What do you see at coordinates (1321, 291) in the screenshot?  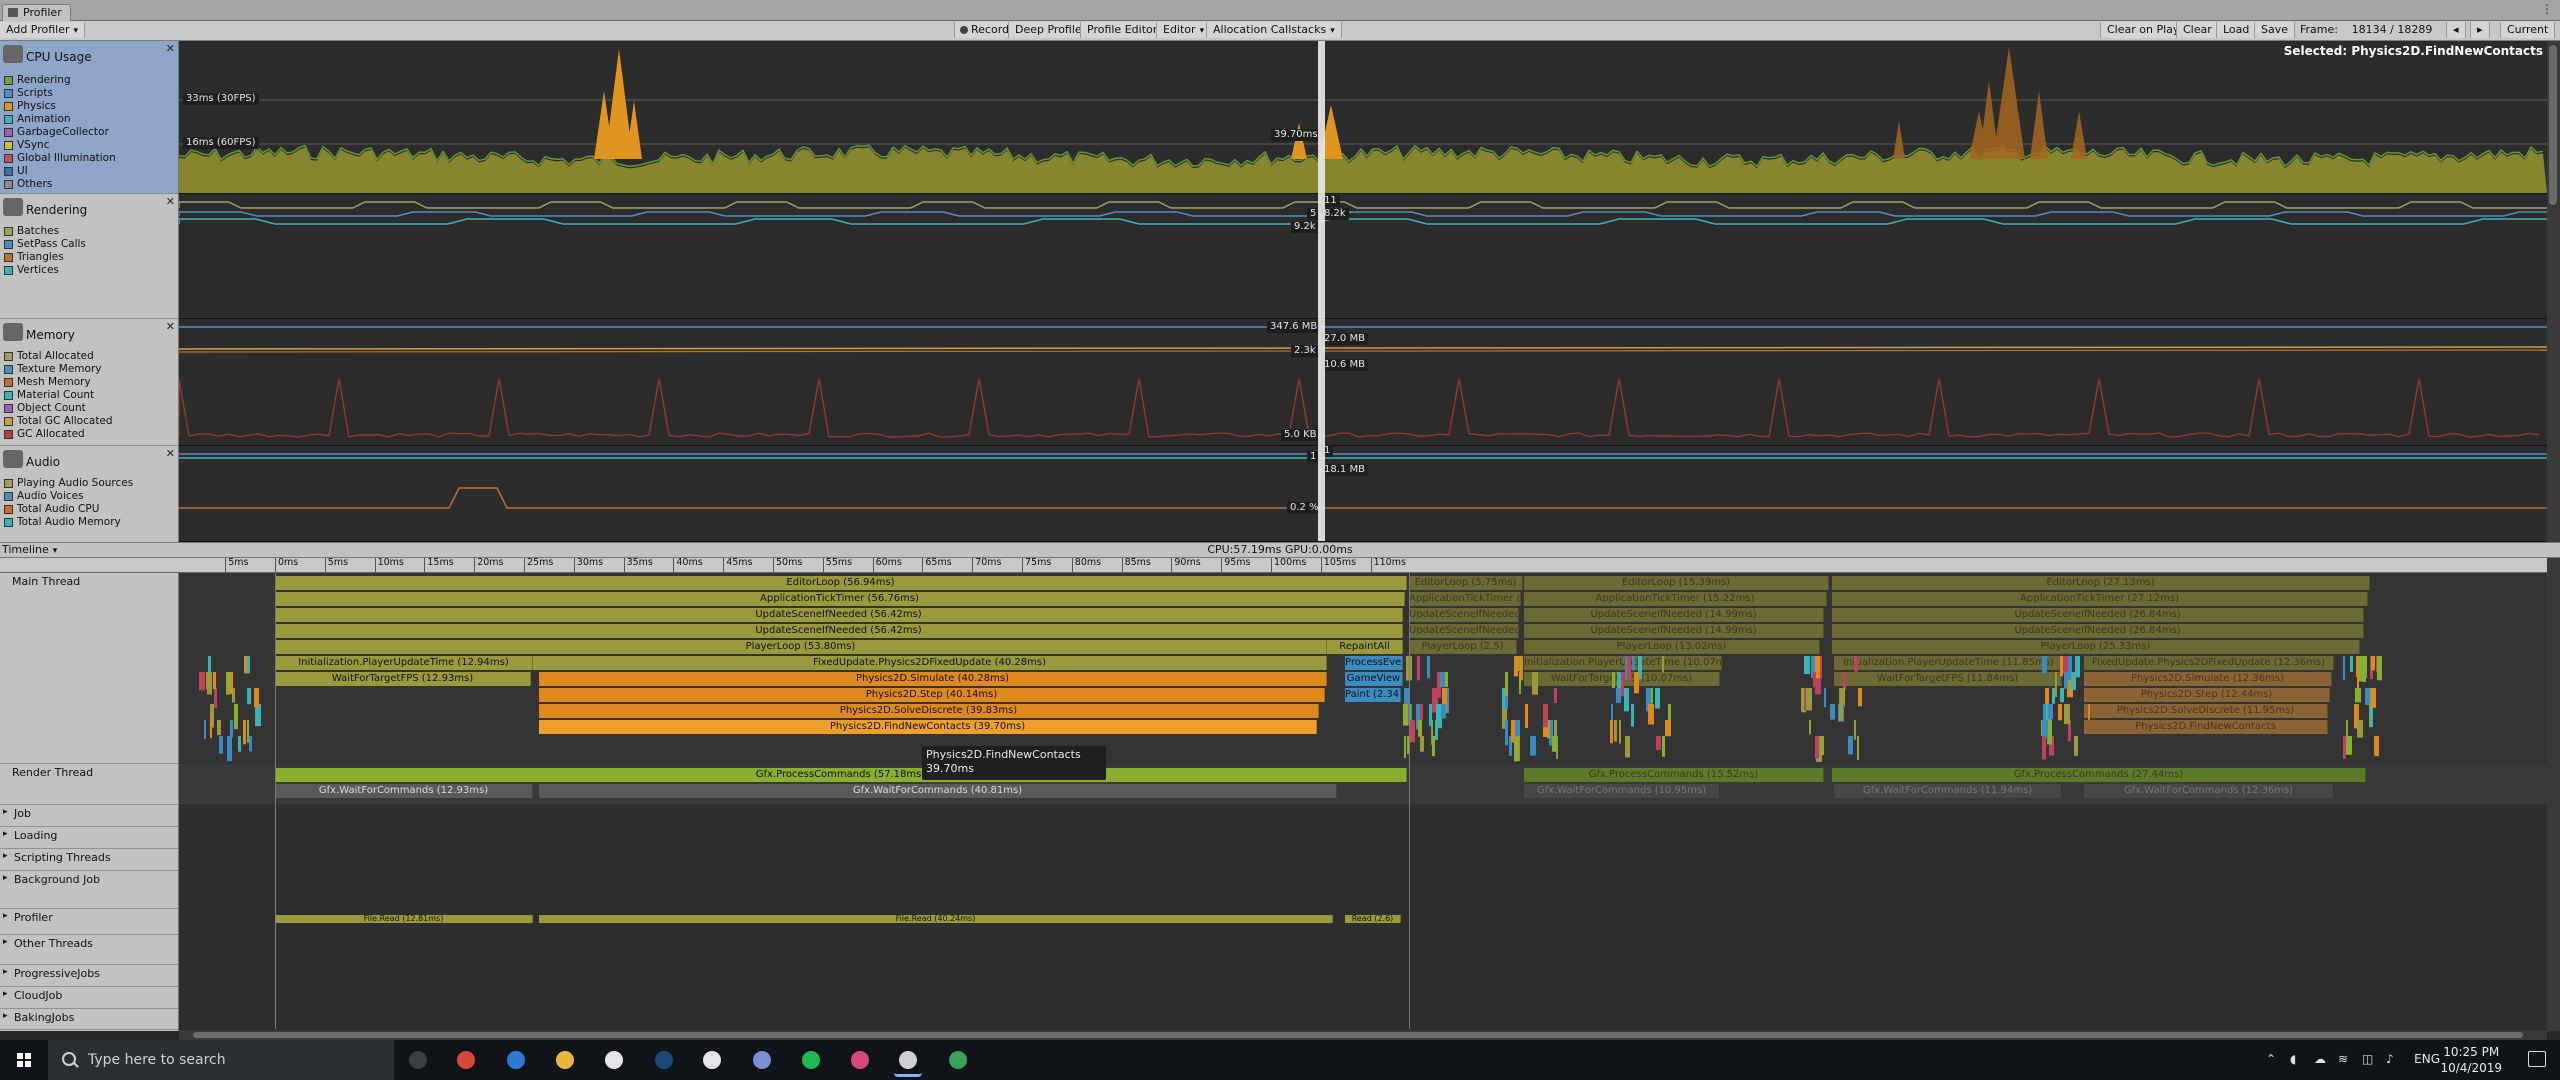 I see `selected-frame-cursor` at bounding box center [1321, 291].